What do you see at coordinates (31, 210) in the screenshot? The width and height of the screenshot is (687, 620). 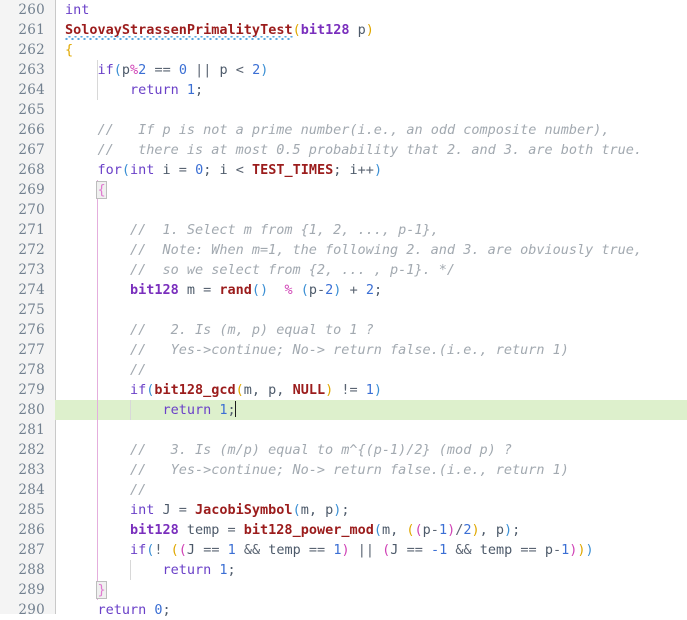 I see `line-number: 270` at bounding box center [31, 210].